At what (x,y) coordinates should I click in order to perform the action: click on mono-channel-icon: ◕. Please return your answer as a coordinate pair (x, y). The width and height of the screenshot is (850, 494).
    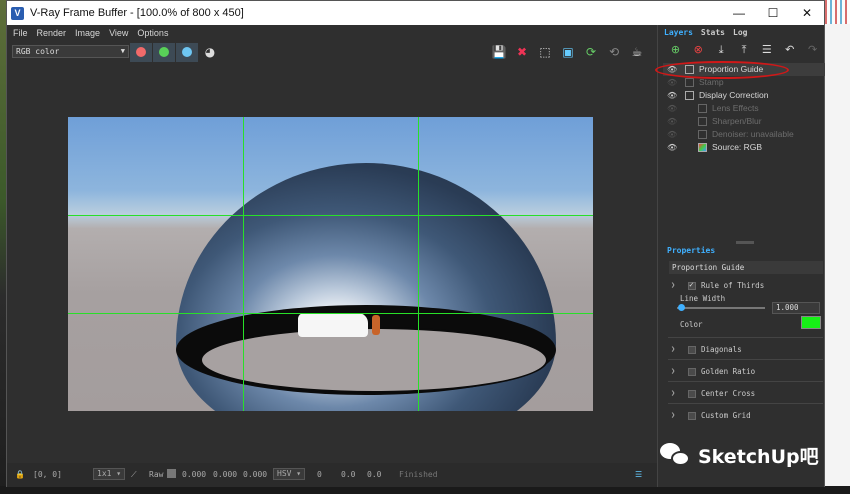
    Looking at the image, I should click on (210, 52).